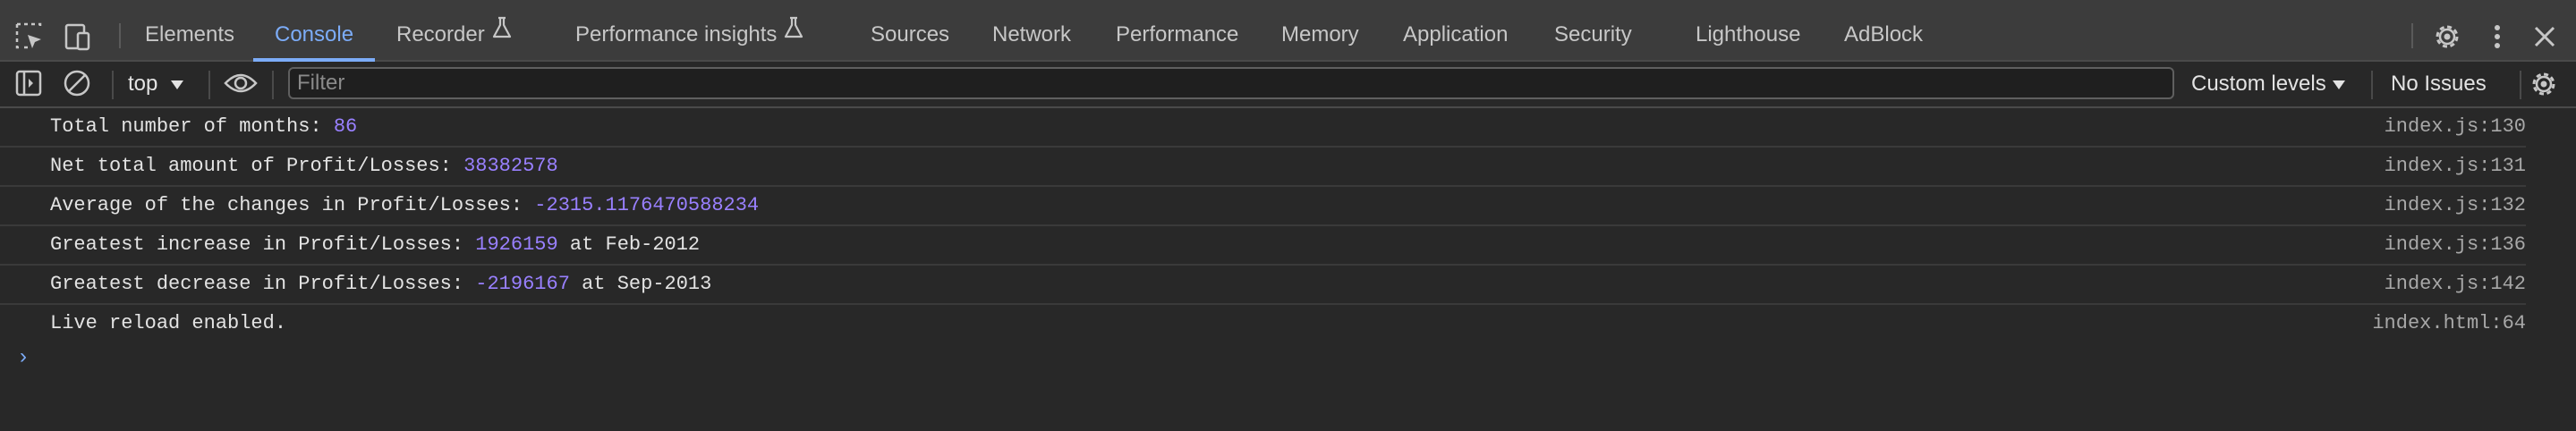 Image resolution: width=2576 pixels, height=431 pixels. Describe the element at coordinates (2449, 324) in the screenshot. I see `source-link: index.html:64` at that location.